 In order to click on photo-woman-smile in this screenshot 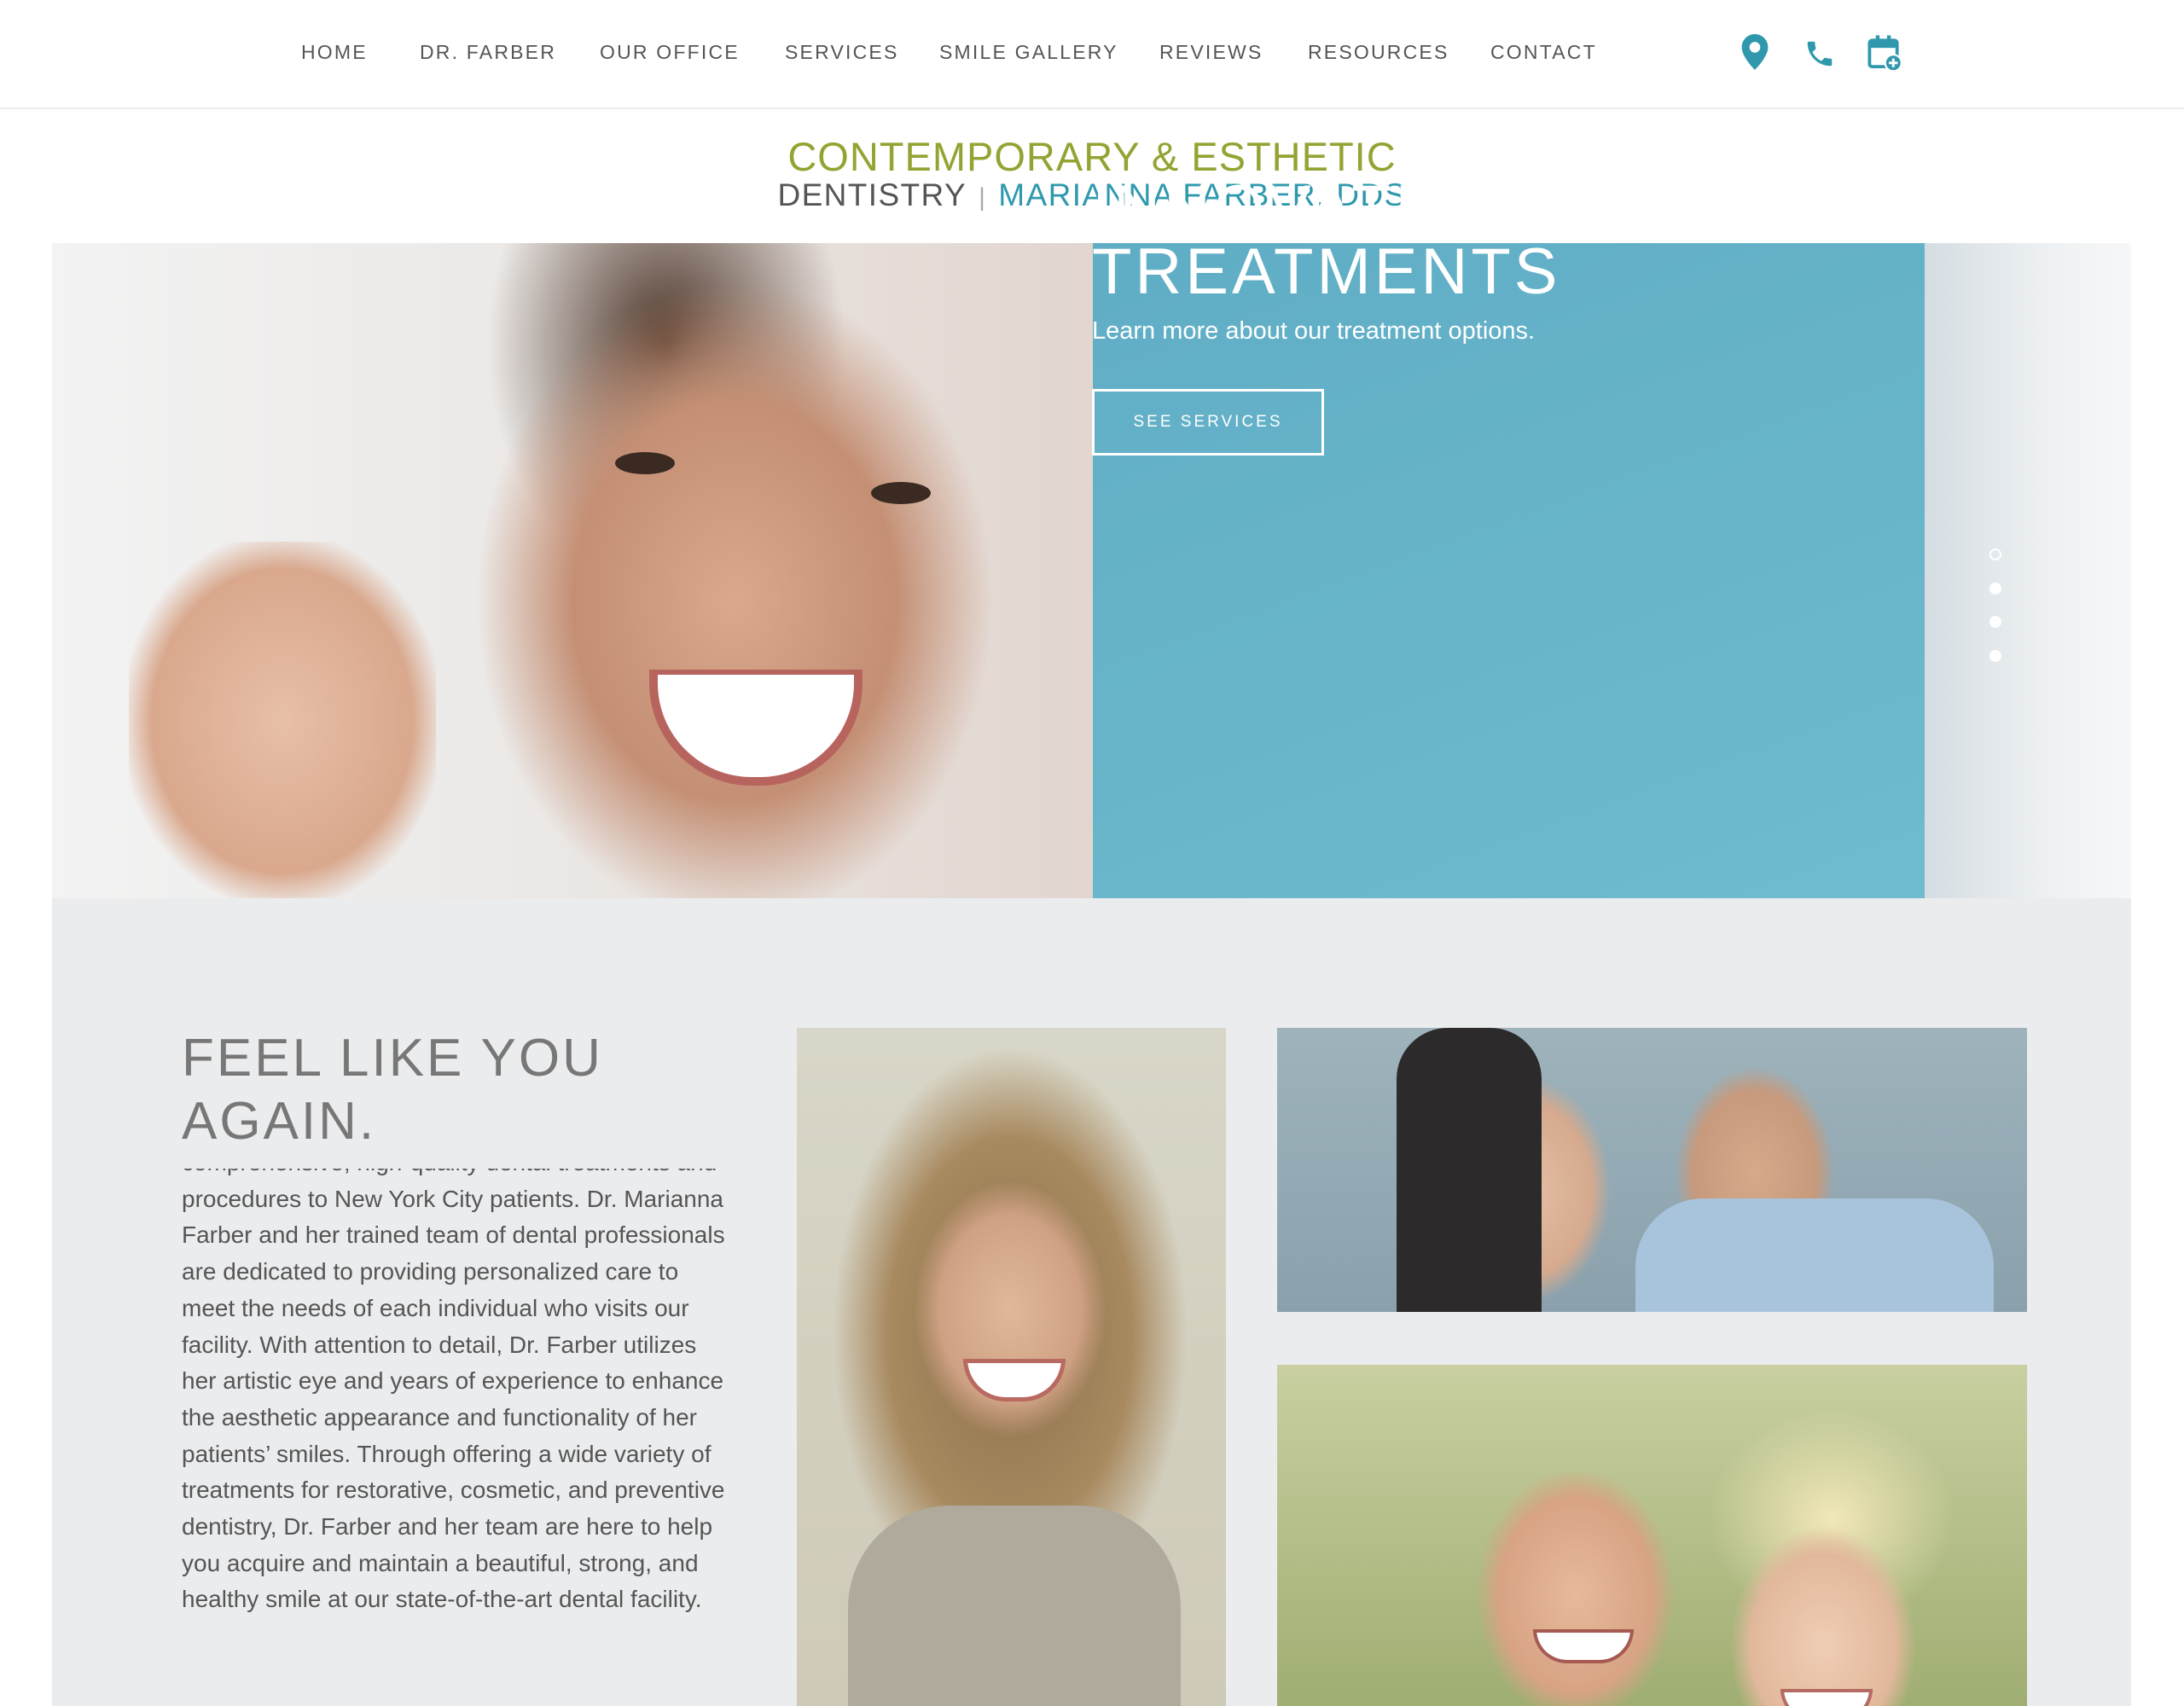, I will do `click(1014, 1380)`.